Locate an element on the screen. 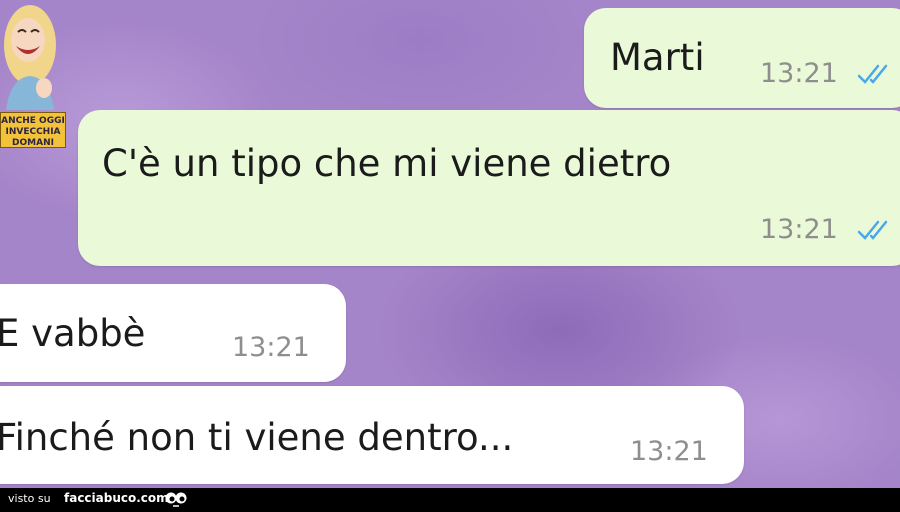 Image resolution: width=900 pixels, height=512 pixels. footer-prefix: visto su is located at coordinates (29, 498).